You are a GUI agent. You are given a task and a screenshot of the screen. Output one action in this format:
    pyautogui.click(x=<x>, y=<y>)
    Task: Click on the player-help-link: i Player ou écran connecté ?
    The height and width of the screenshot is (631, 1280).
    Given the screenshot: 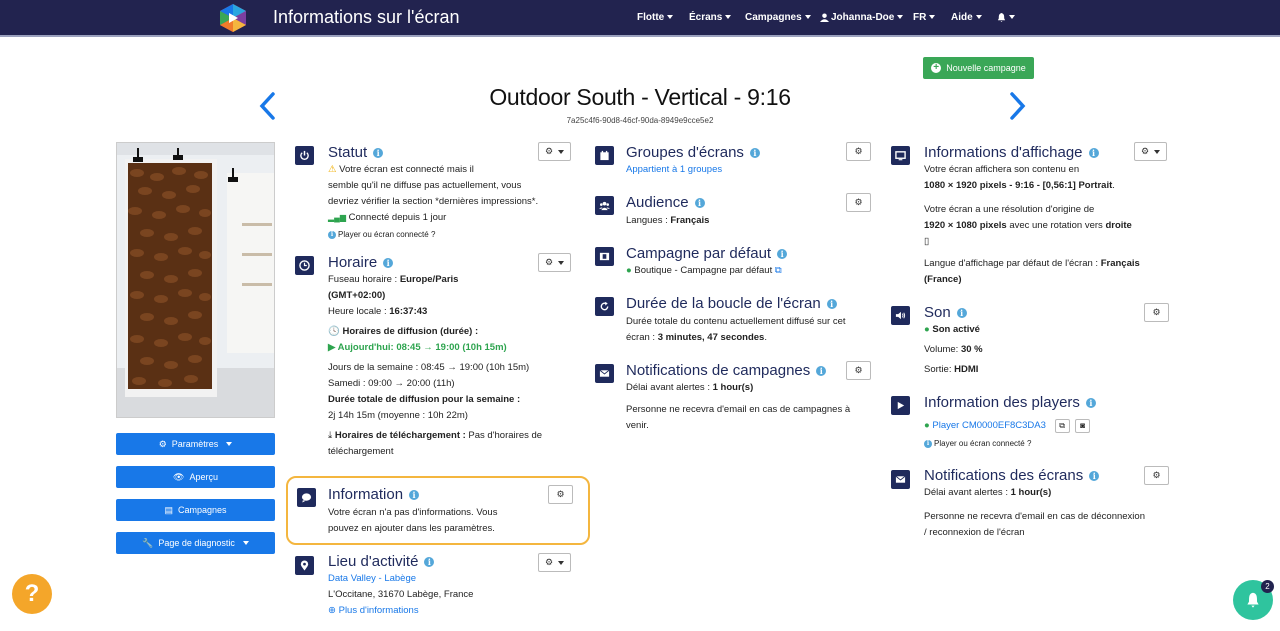 What is the action you would take?
    pyautogui.click(x=977, y=444)
    